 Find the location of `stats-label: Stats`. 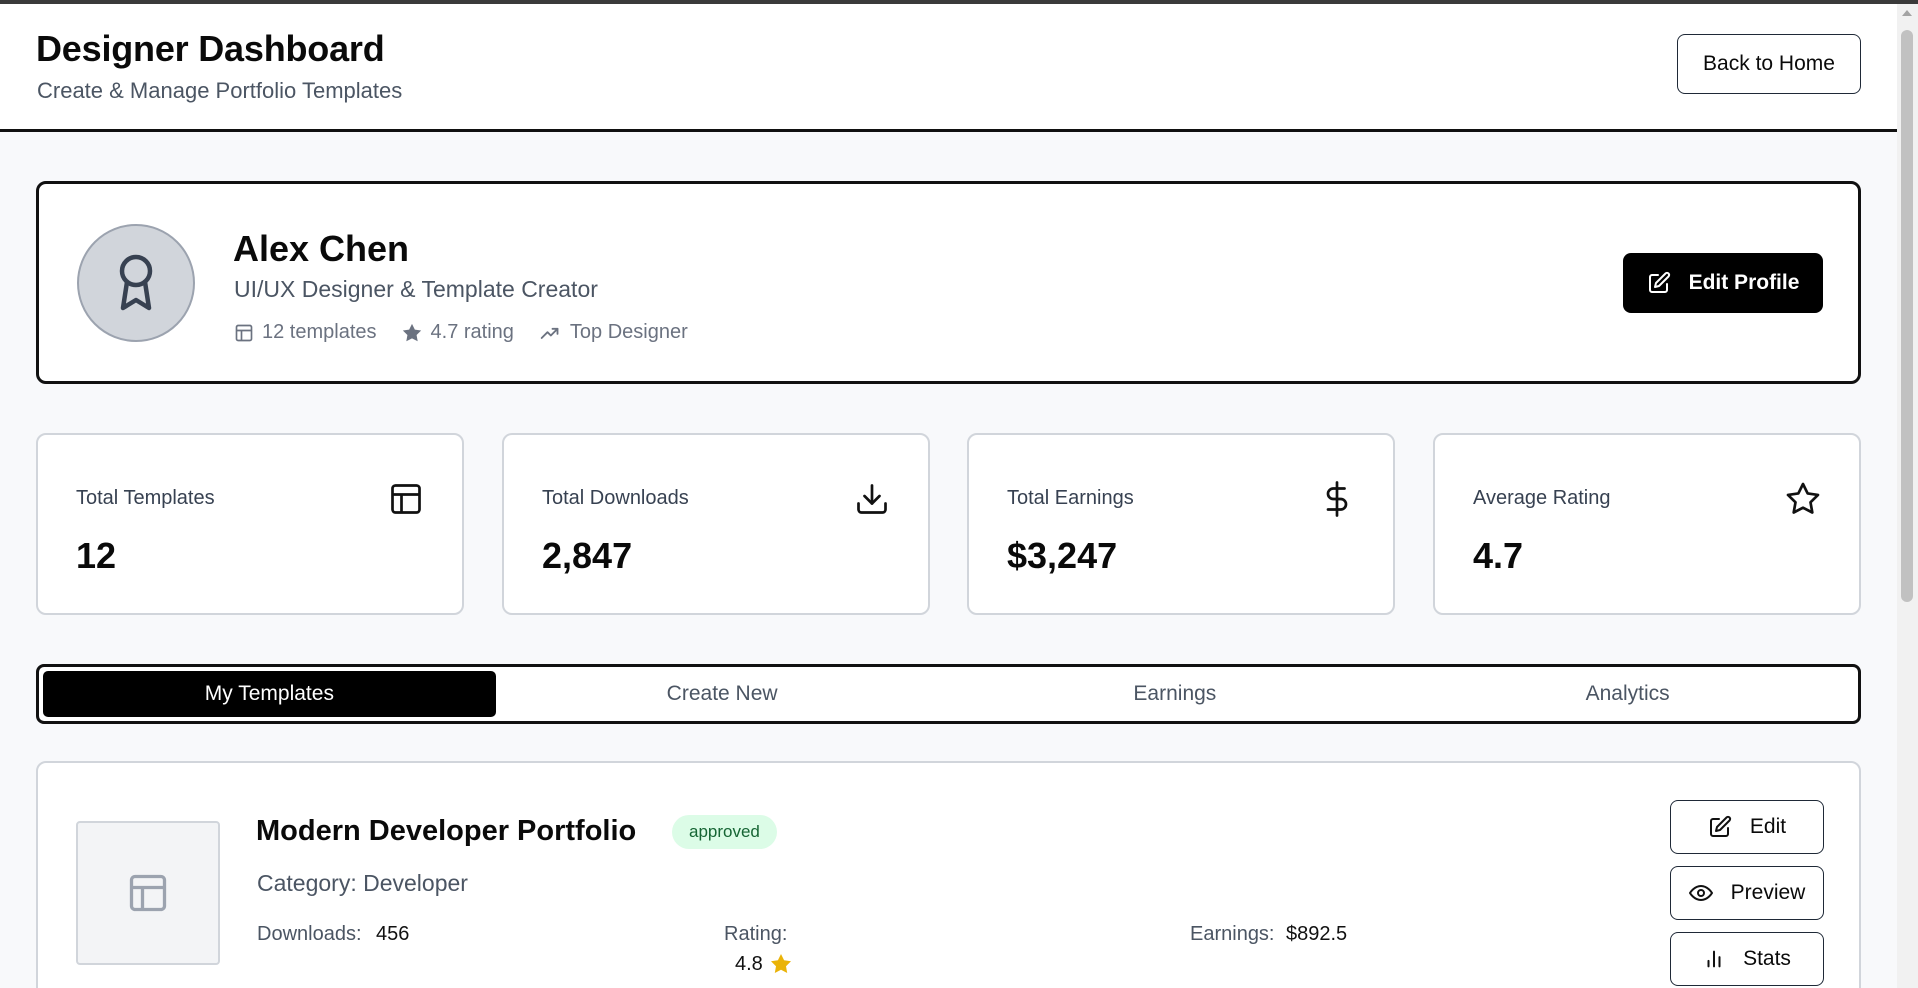

stats-label: Stats is located at coordinates (1767, 958).